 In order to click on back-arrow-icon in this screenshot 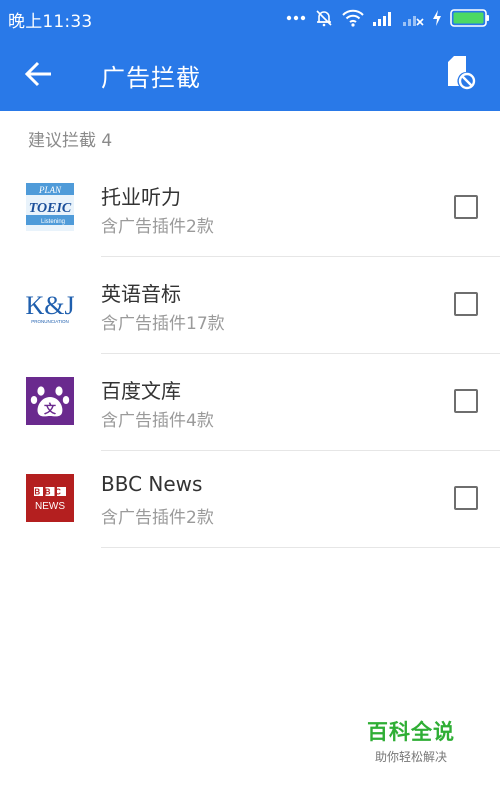, I will do `click(37, 74)`.